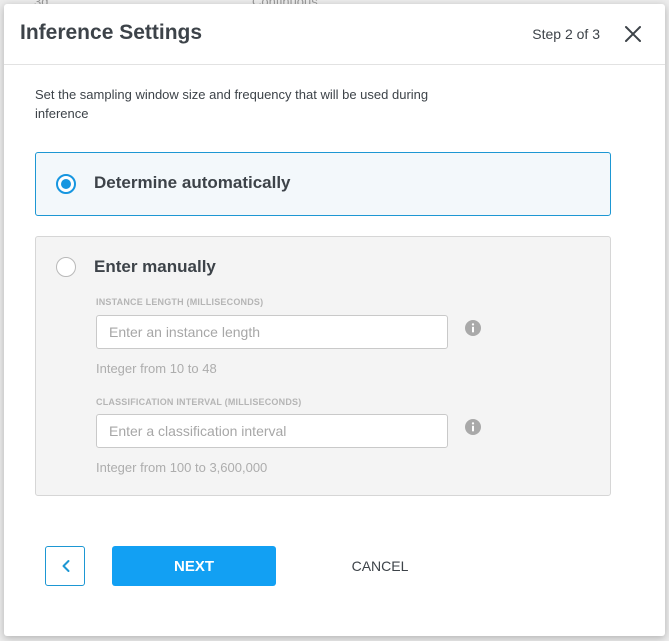 The height and width of the screenshot is (641, 669). Describe the element at coordinates (566, 34) in the screenshot. I see `step-indicator: Step 2 of 3` at that location.